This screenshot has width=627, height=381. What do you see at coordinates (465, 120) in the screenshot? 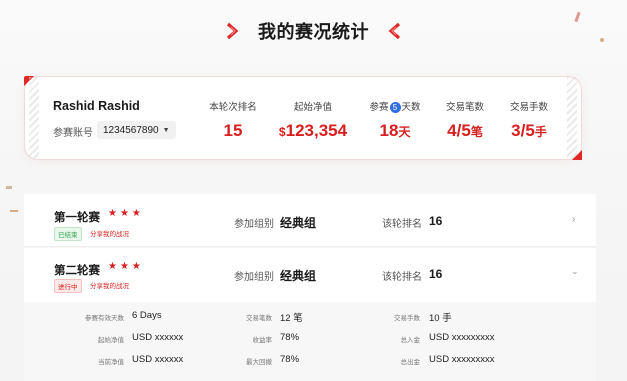
I see `stat-trade-count: 交易笔数 4/5笔` at bounding box center [465, 120].